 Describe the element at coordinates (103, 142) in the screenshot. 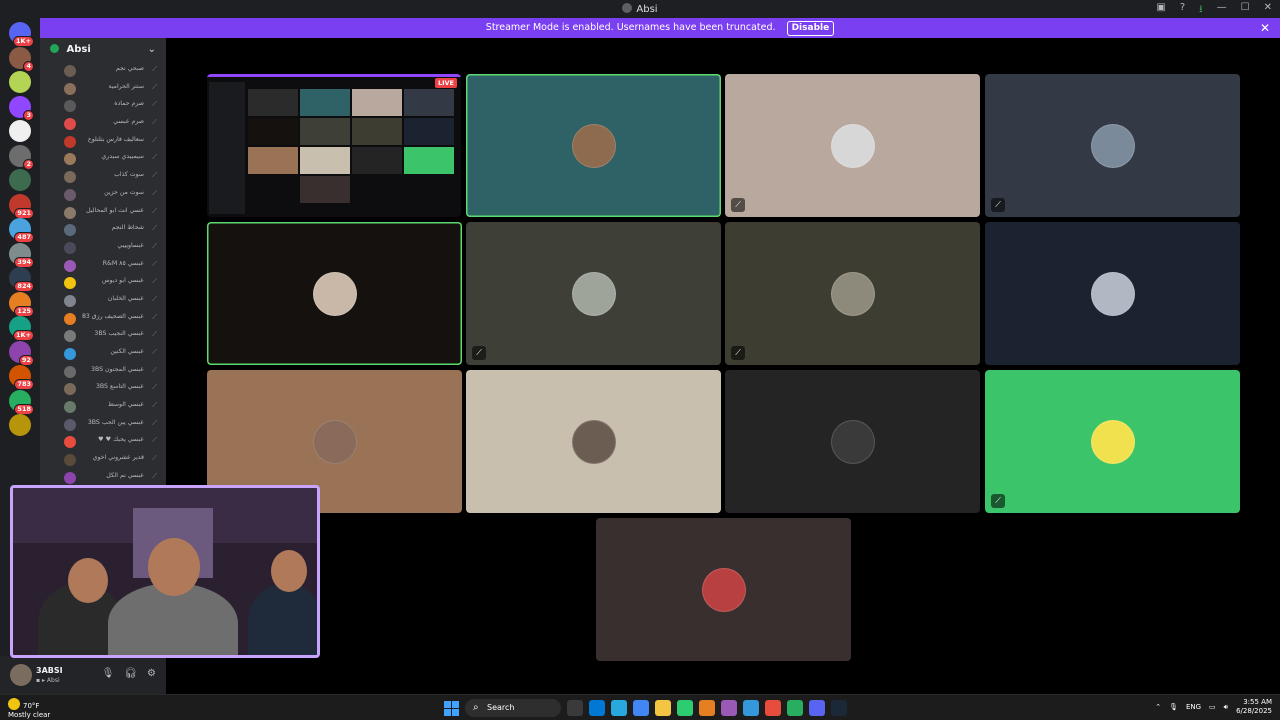

I see `list-item: سعاليف فارس بتلتلوح ⟋` at that location.